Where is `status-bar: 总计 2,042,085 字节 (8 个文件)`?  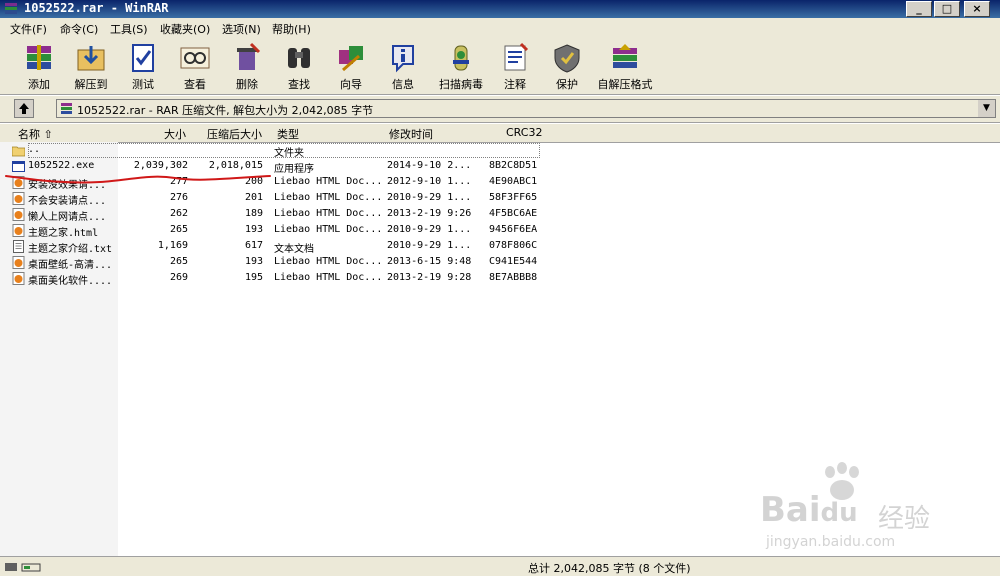
status-bar: 总计 2,042,085 字节 (8 个文件) is located at coordinates (500, 566).